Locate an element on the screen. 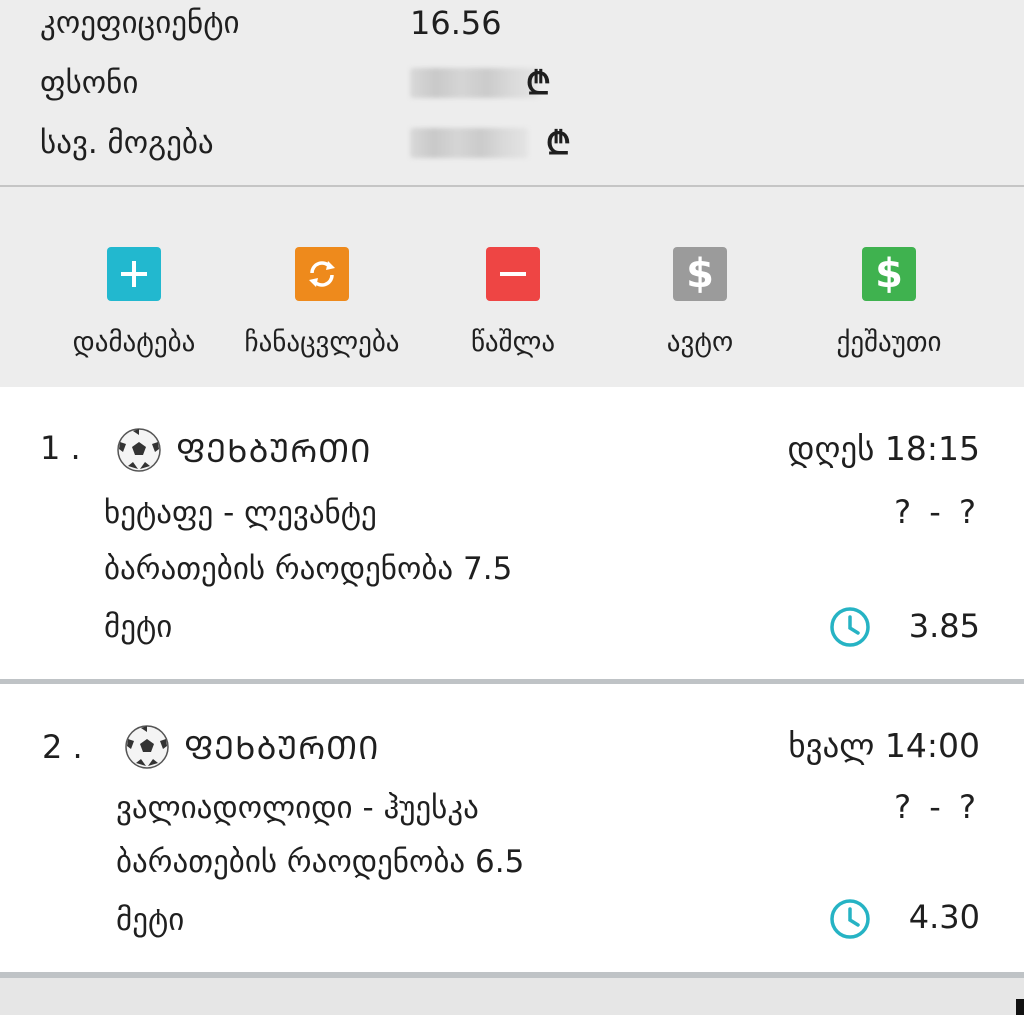  bet-market: ბარათების რაოდენობა 7.5 is located at coordinates (308, 569).